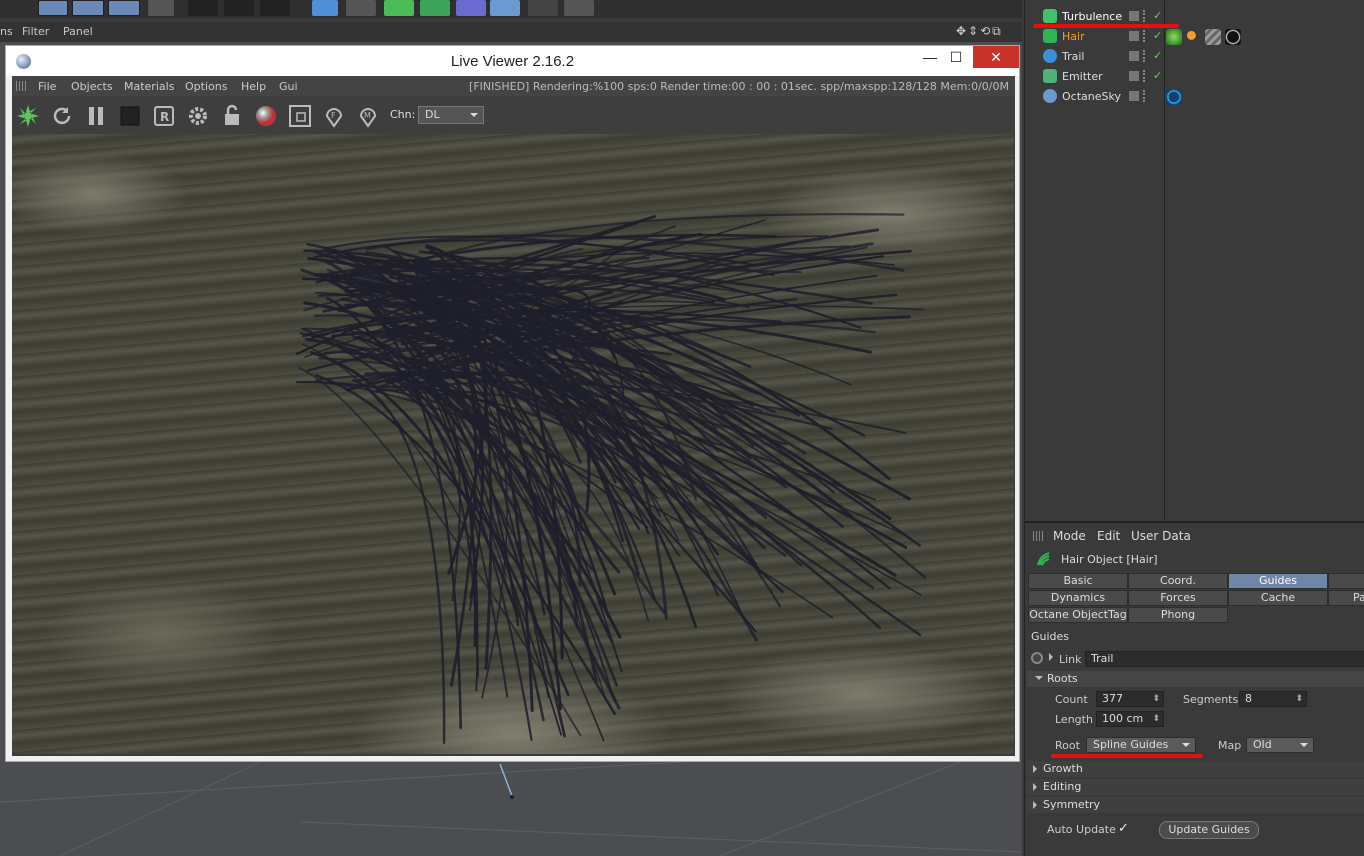 Image resolution: width=1364 pixels, height=856 pixels. I want to click on length-field: 100 cm, so click(1130, 719).